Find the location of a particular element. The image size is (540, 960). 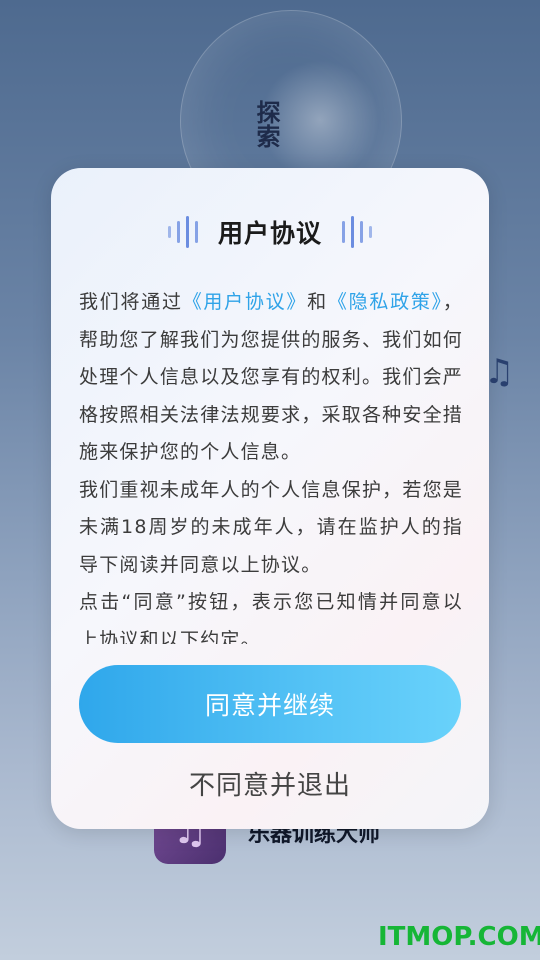

sound-wave-left-icon is located at coordinates (182, 232).